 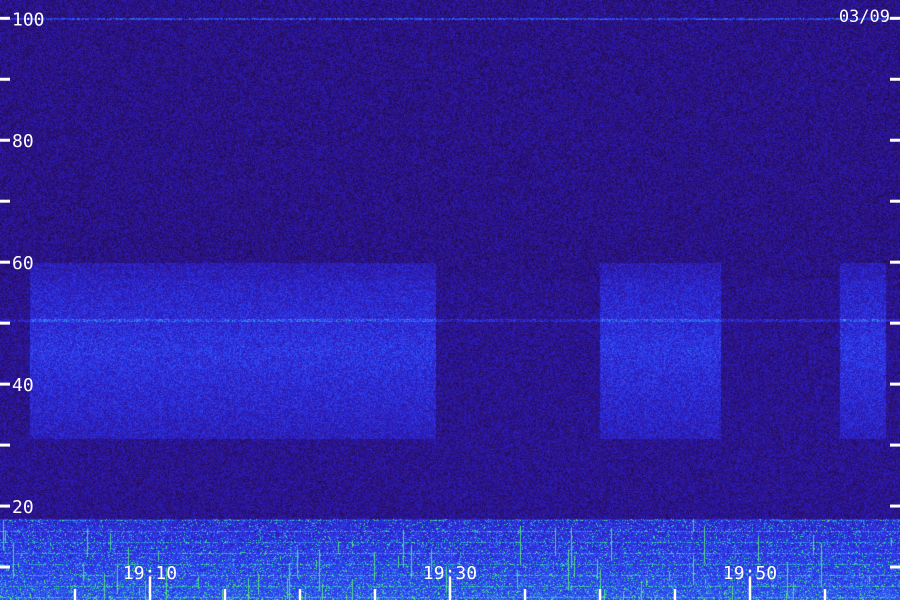 What do you see at coordinates (23, 263) in the screenshot?
I see `y-tick-label-60: 60` at bounding box center [23, 263].